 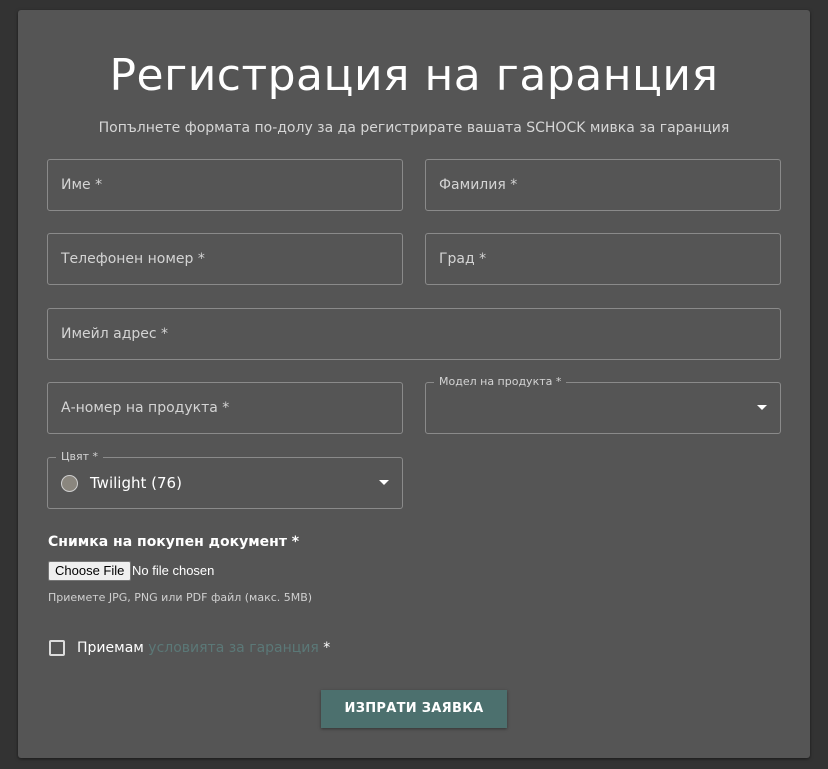 I want to click on first-name-placeholder: Име *, so click(x=81, y=185).